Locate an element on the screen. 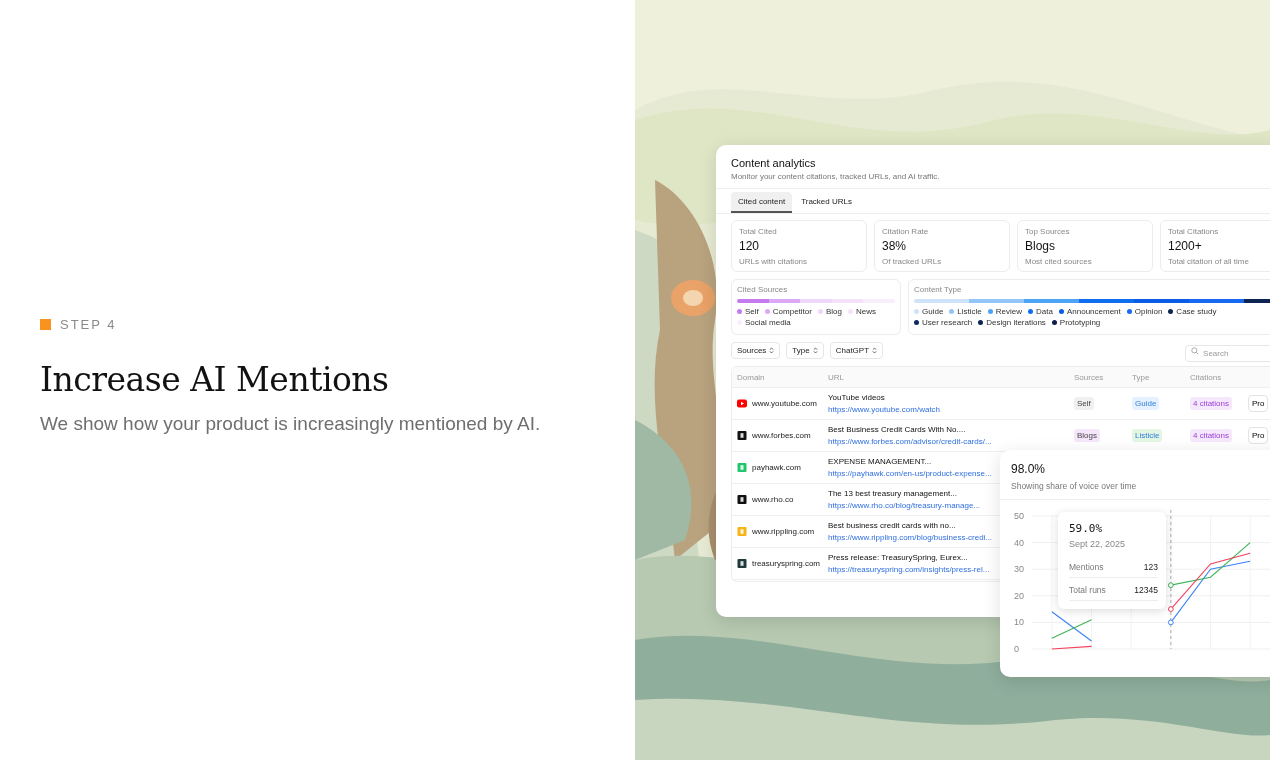 This screenshot has height=760, width=1270. axis-tick-label: 30 is located at coordinates (1019, 569).